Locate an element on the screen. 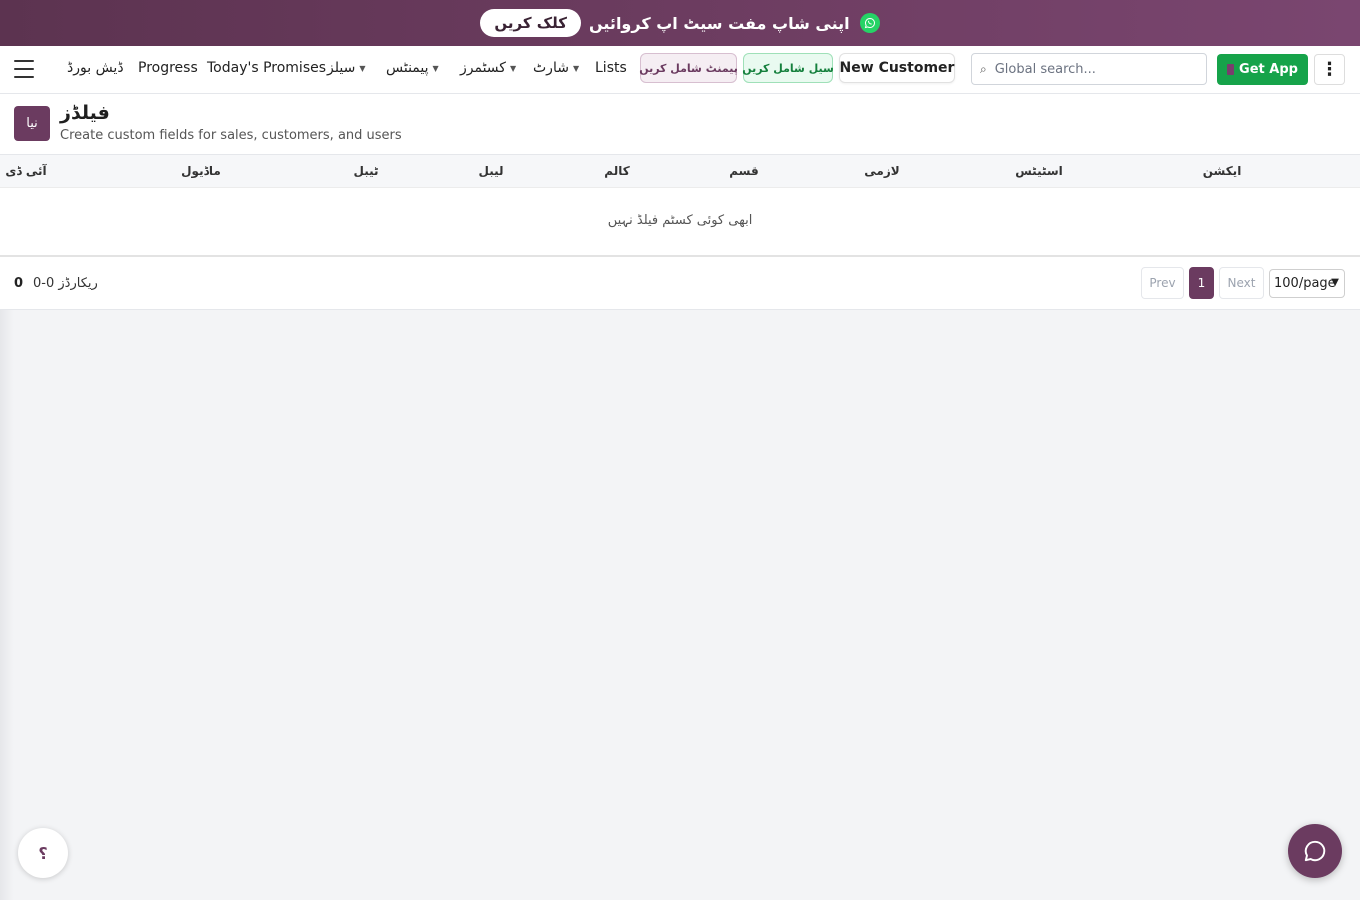 The image size is (1360, 900). nav-sales: سیلز ▼ is located at coordinates (346, 68).